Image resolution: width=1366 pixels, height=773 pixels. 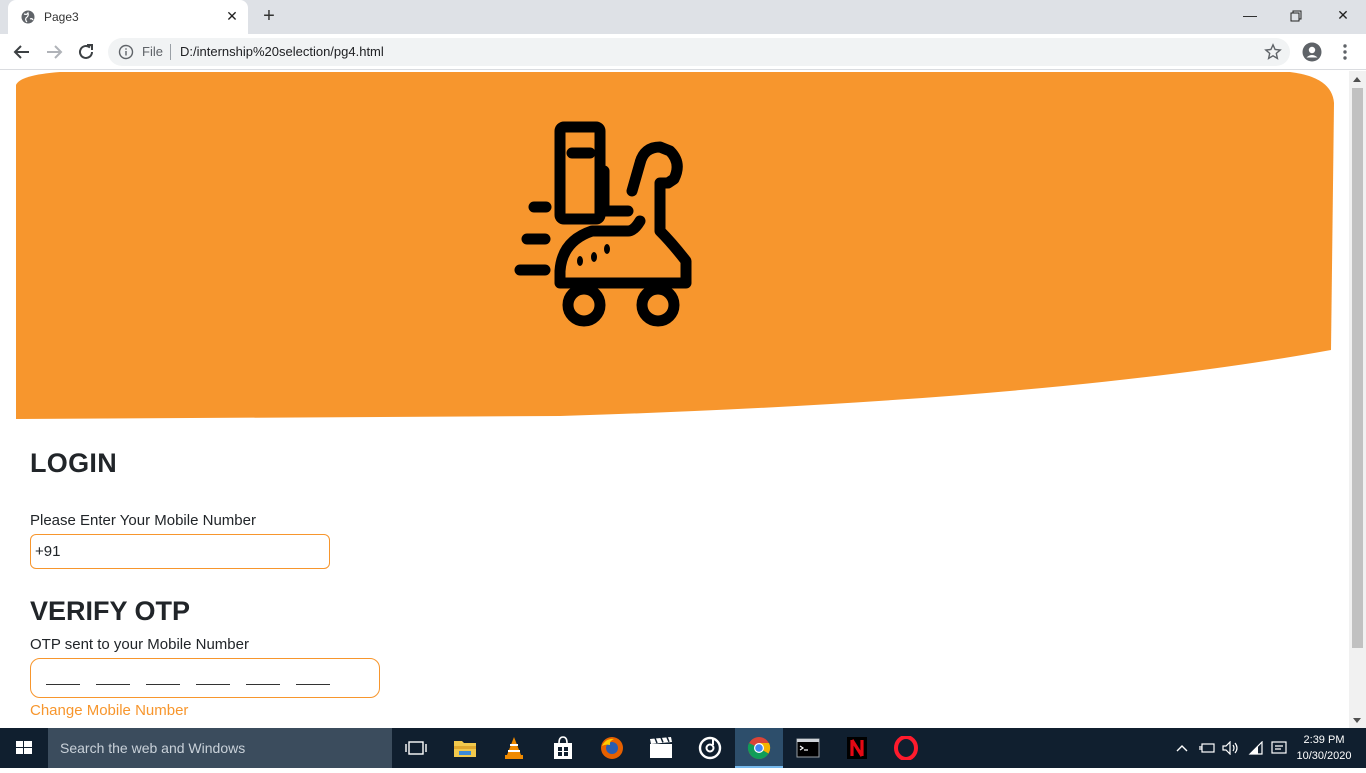 I want to click on browser-tab: Page3 ✕, so click(x=128, y=17).